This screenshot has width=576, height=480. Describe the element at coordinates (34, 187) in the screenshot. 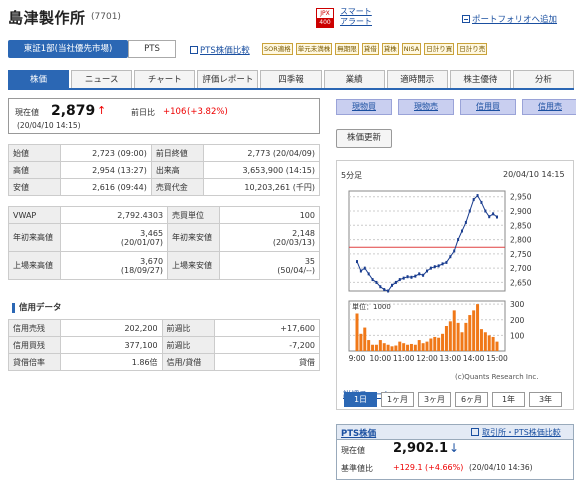

I see `low-label: 安値` at that location.